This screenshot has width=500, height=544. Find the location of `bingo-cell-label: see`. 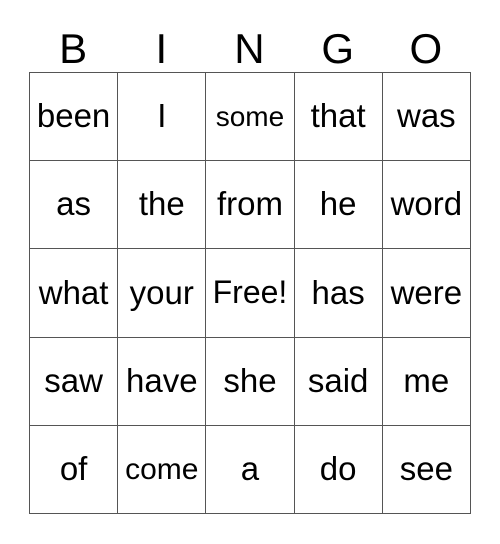

bingo-cell-label: see is located at coordinates (426, 469).